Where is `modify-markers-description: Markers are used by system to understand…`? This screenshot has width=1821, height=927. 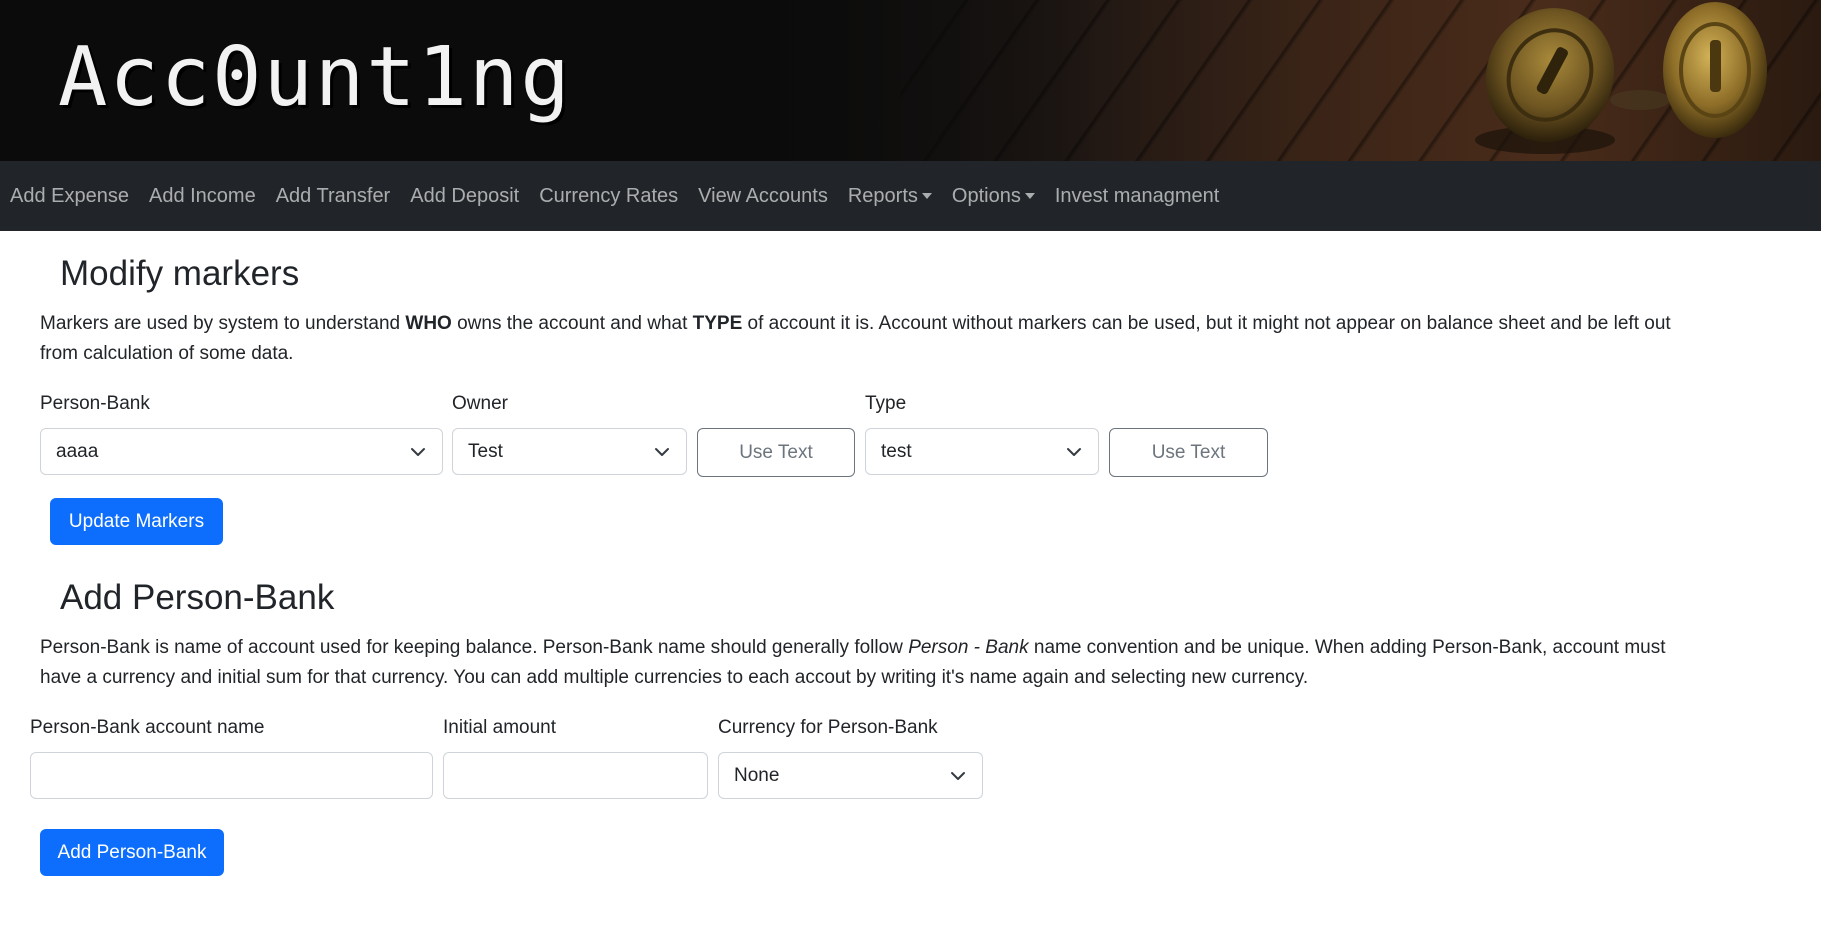
modify-markers-description: Markers are used by system to understand… is located at coordinates (855, 338).